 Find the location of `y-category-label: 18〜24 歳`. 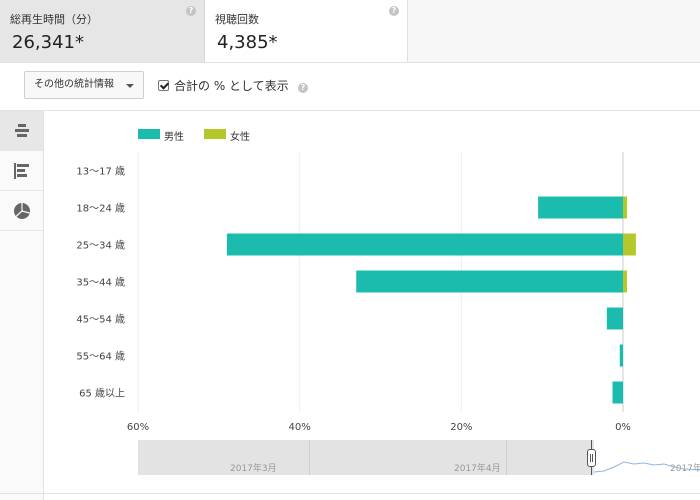

y-category-label: 18〜24 歳 is located at coordinates (100, 209).